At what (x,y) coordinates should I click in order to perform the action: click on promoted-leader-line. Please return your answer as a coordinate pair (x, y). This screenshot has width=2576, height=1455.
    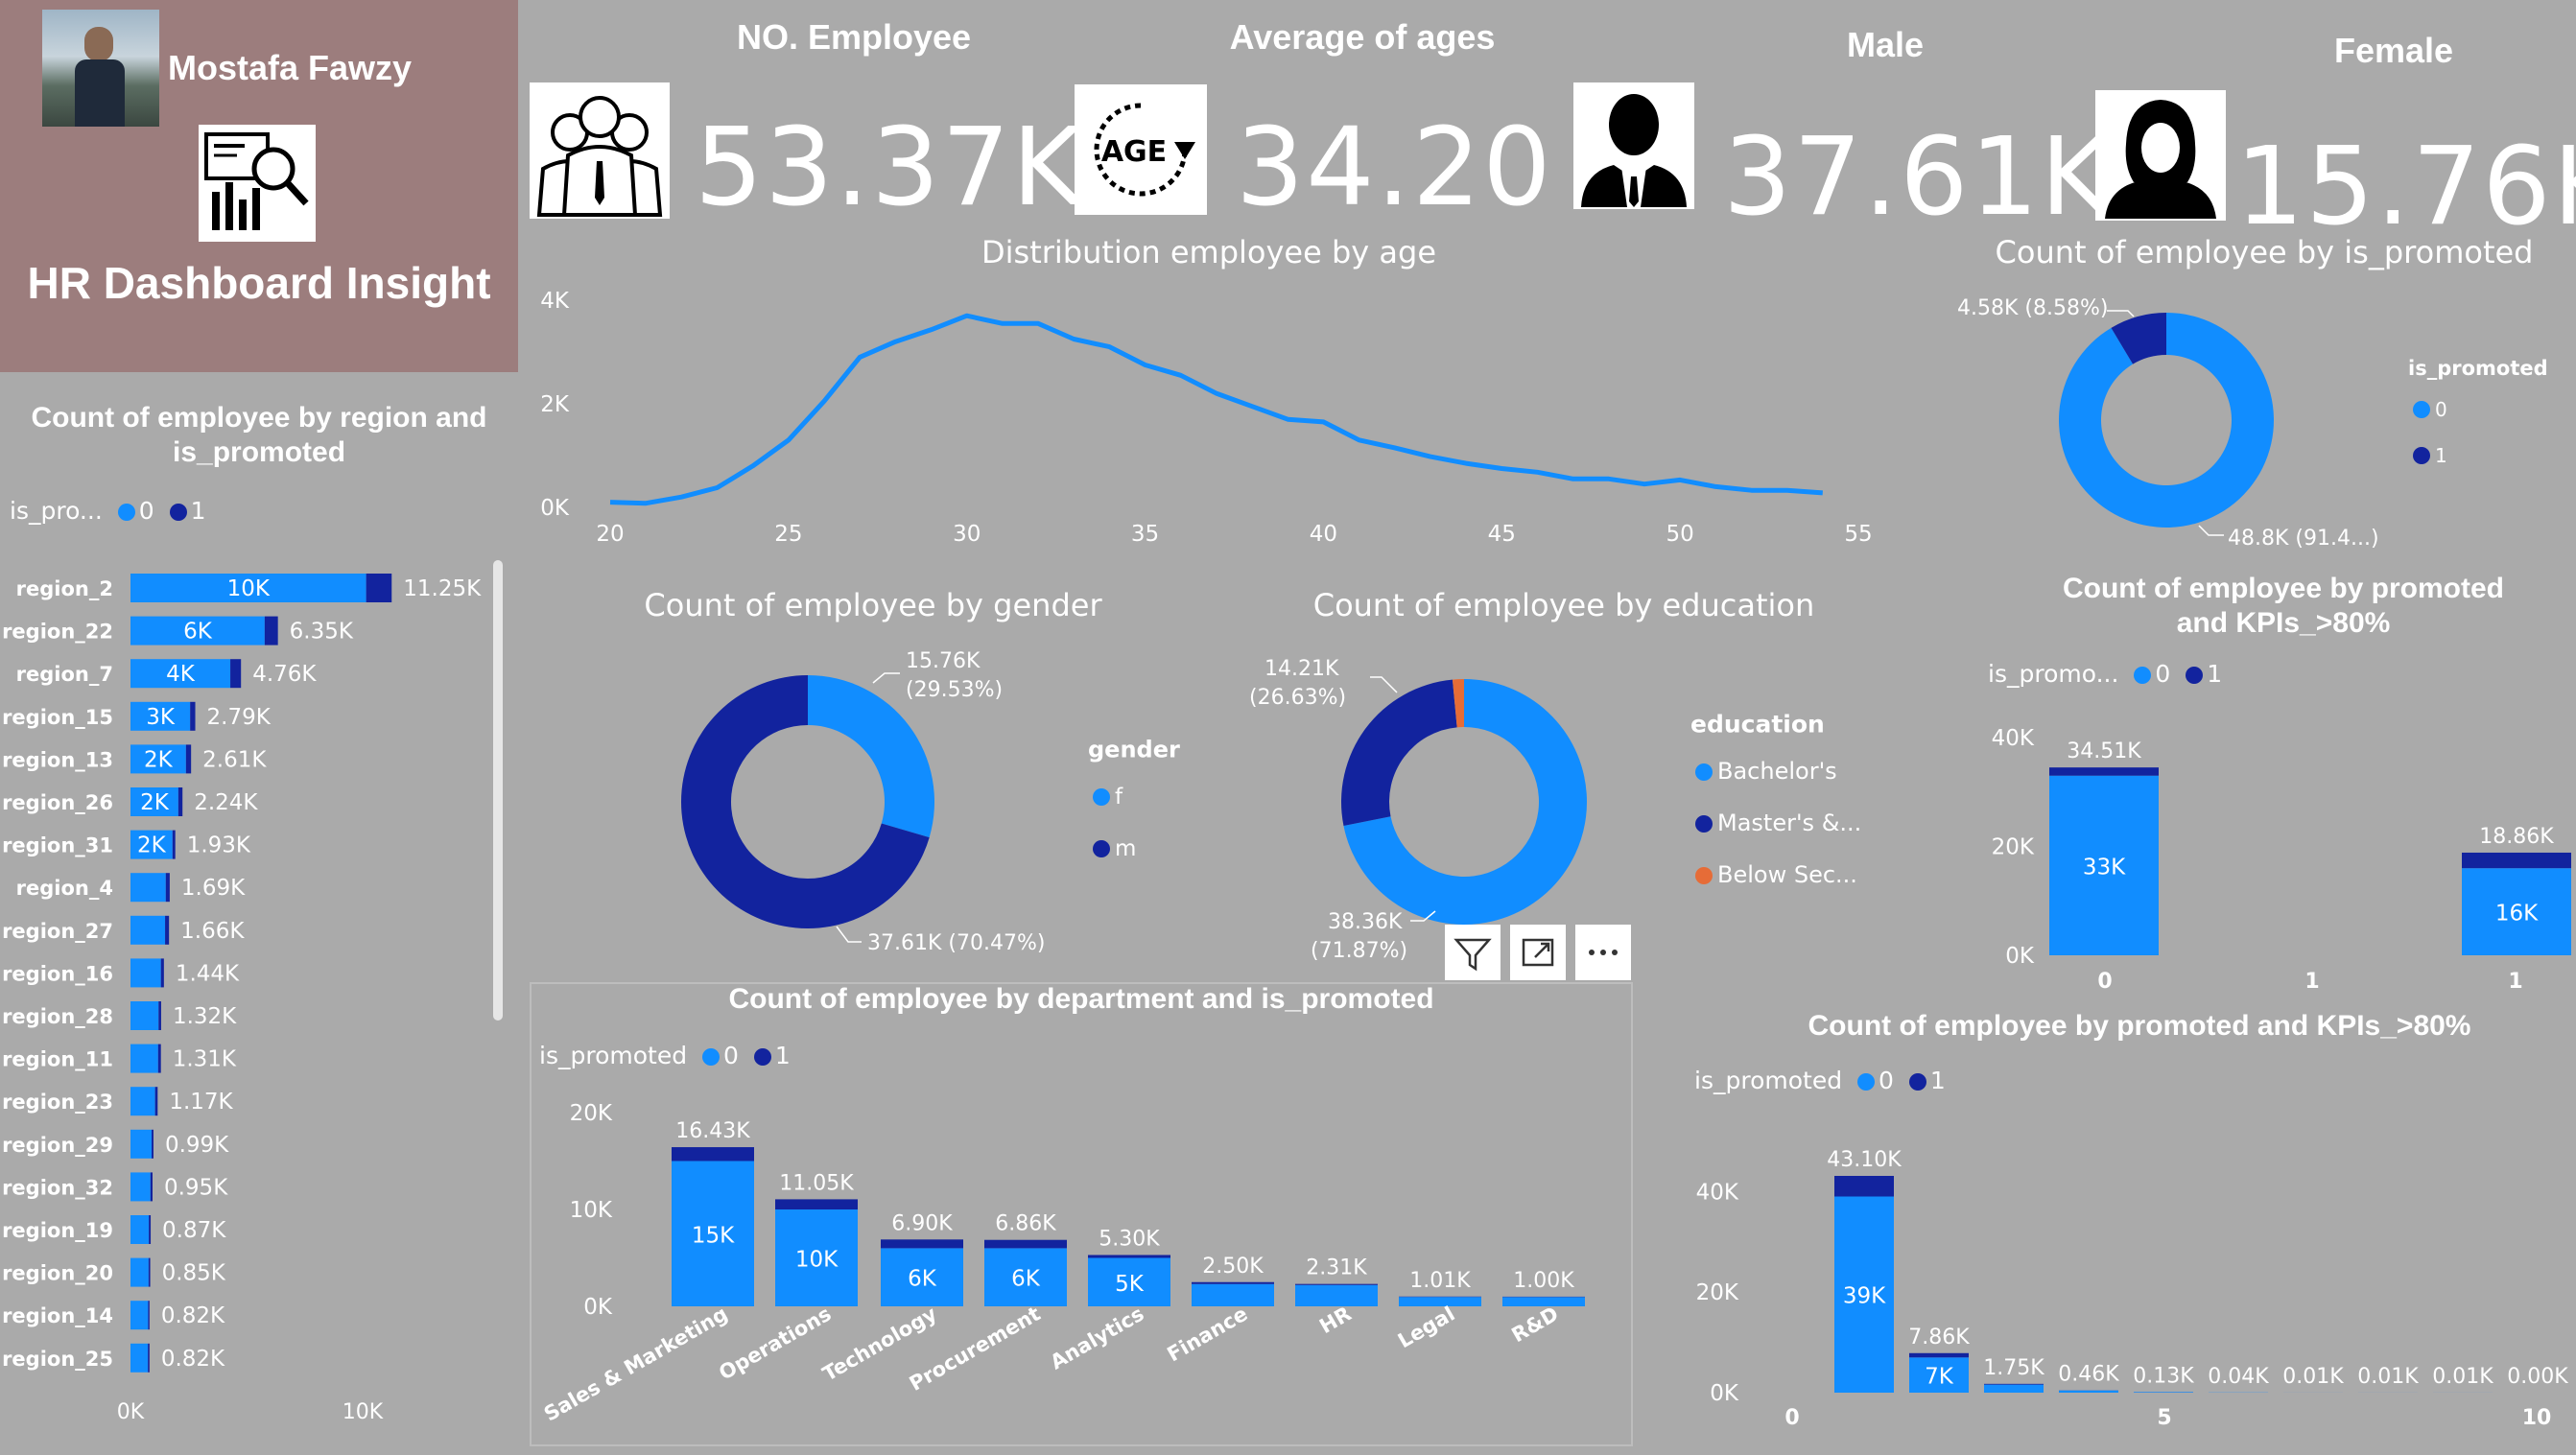
    Looking at the image, I should click on (2211, 530).